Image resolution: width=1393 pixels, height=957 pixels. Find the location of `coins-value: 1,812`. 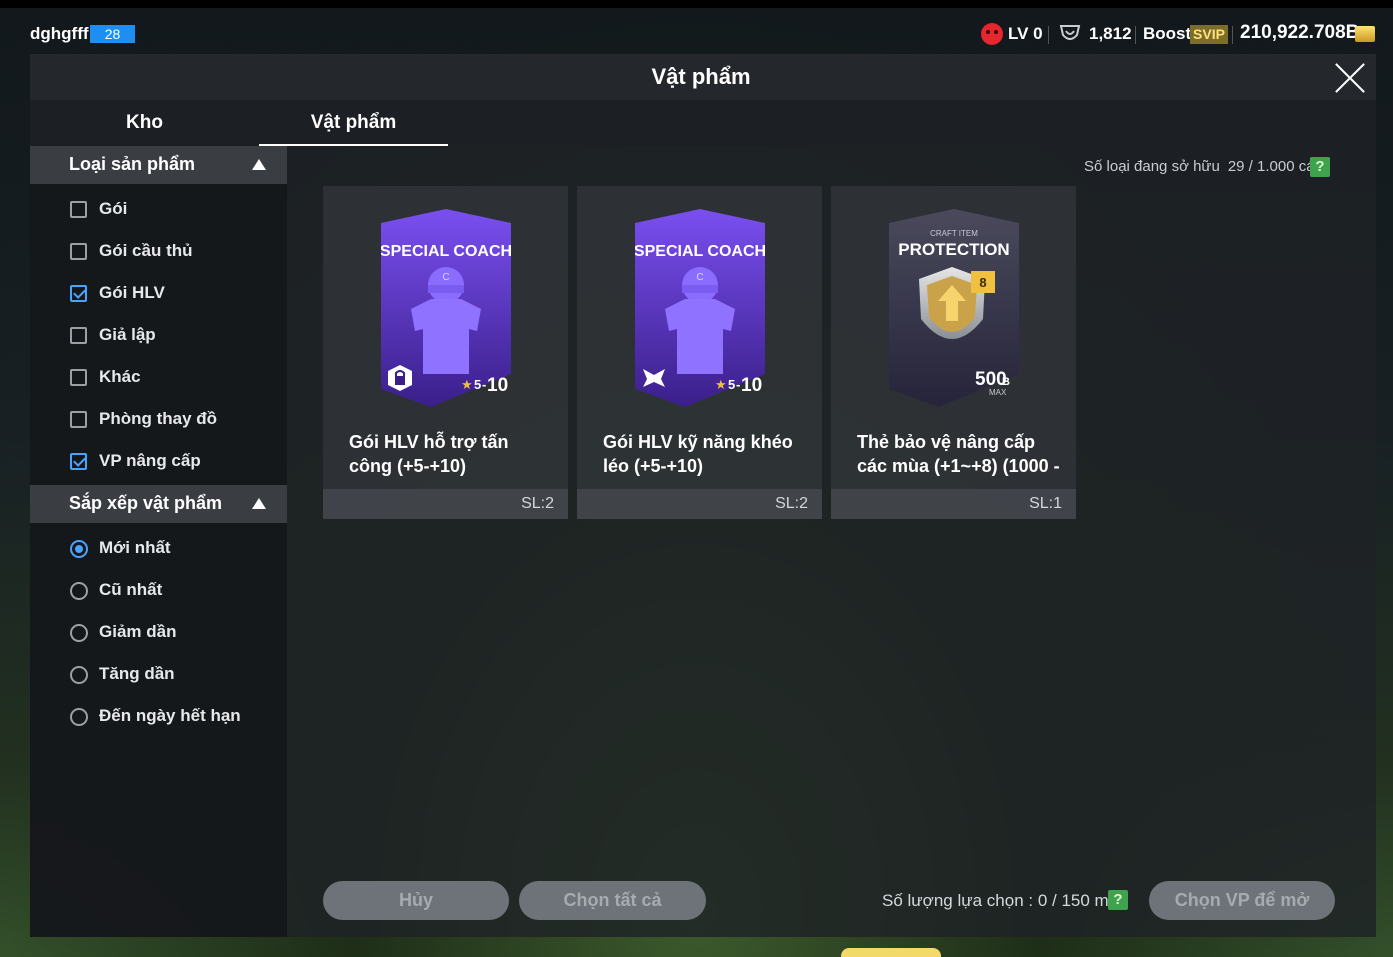

coins-value: 1,812 is located at coordinates (1110, 33).